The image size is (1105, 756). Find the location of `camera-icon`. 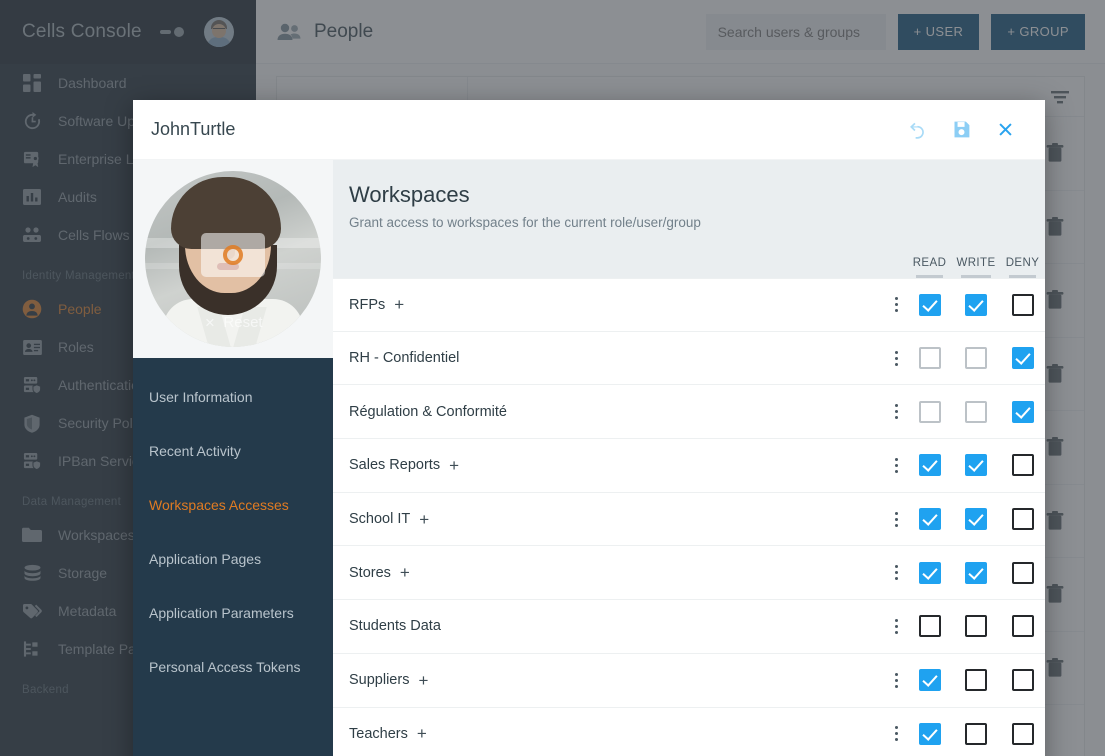

camera-icon is located at coordinates (233, 255).